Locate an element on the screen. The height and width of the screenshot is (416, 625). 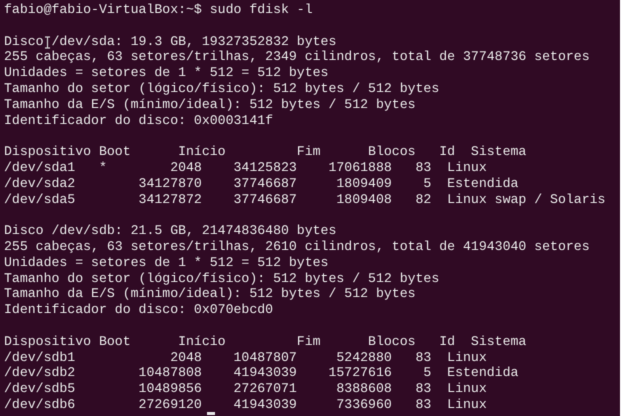
text-cursor-icon is located at coordinates (47, 42).